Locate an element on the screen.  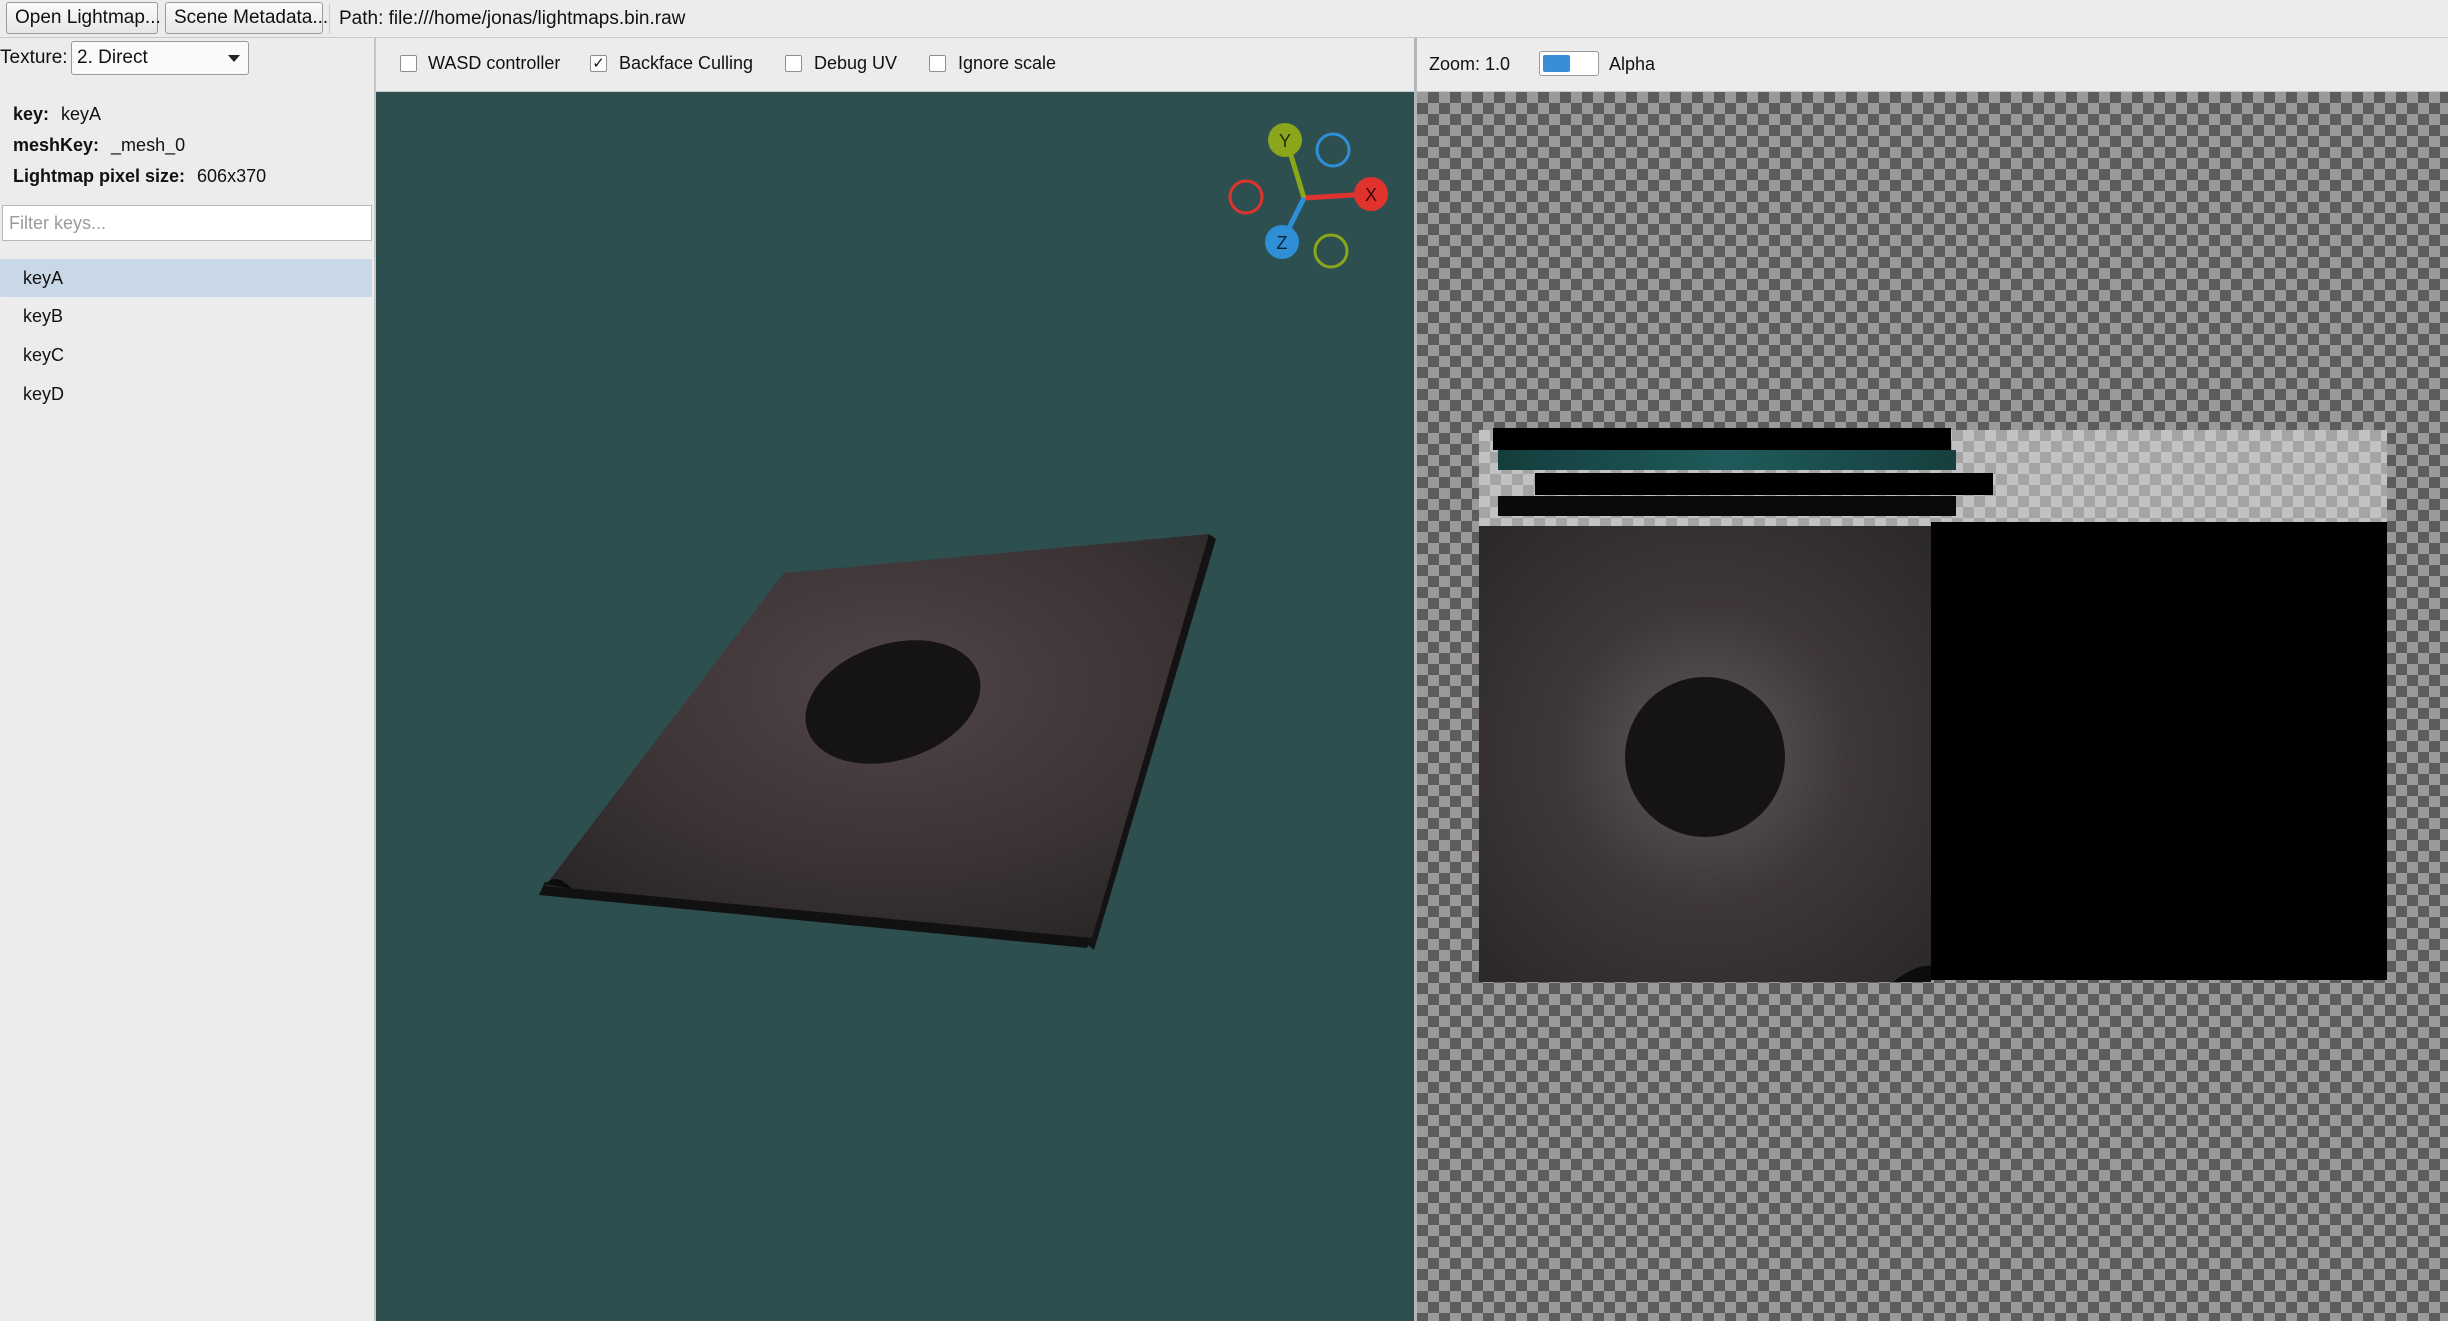
lightmap-hole is located at coordinates (1705, 757).